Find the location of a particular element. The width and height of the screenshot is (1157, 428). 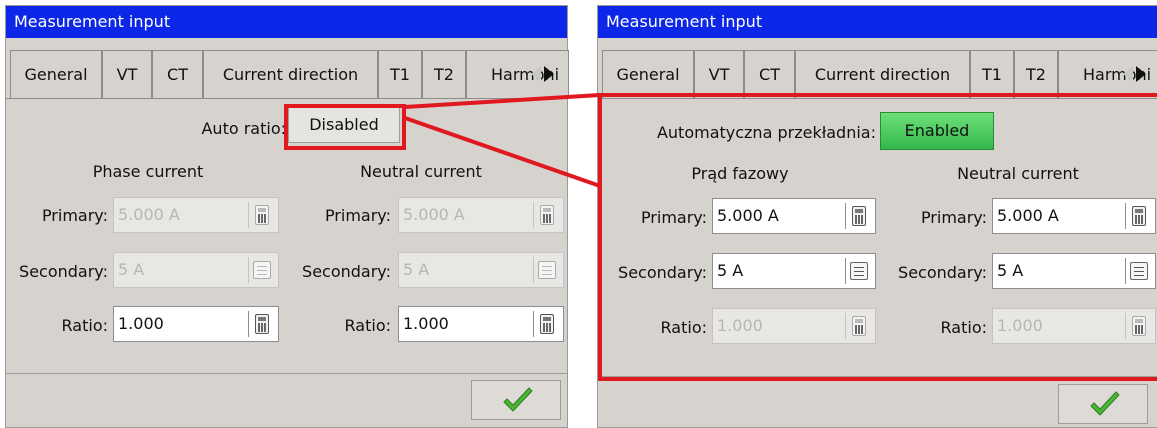

highlight-connector-lines is located at coordinates (502, 140).